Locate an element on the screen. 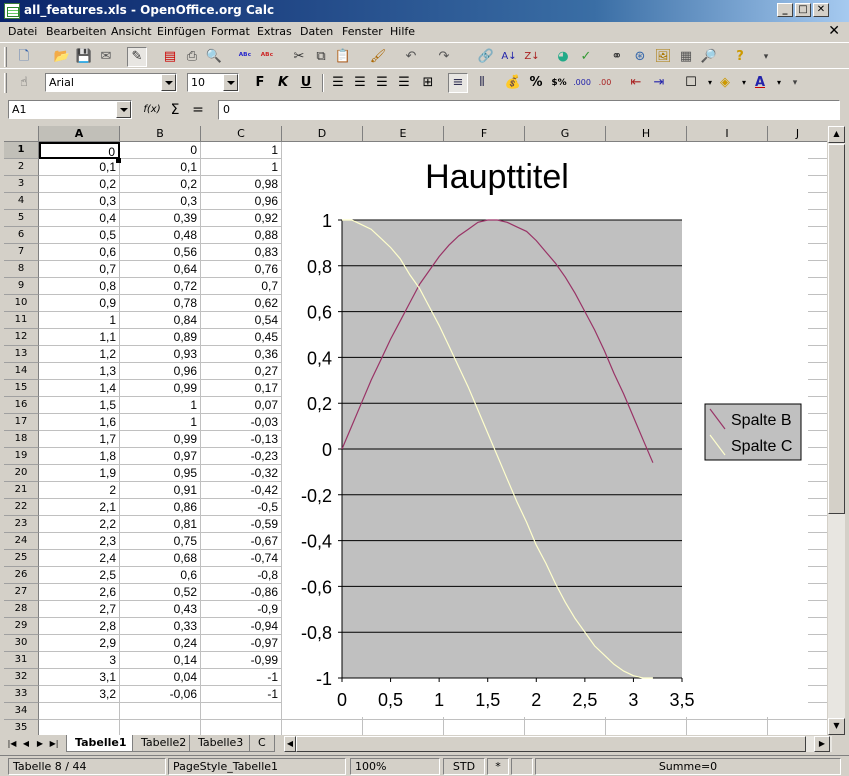 Image resolution: width=849 pixels, height=776 pixels. row-header: 10 is located at coordinates (21, 303).